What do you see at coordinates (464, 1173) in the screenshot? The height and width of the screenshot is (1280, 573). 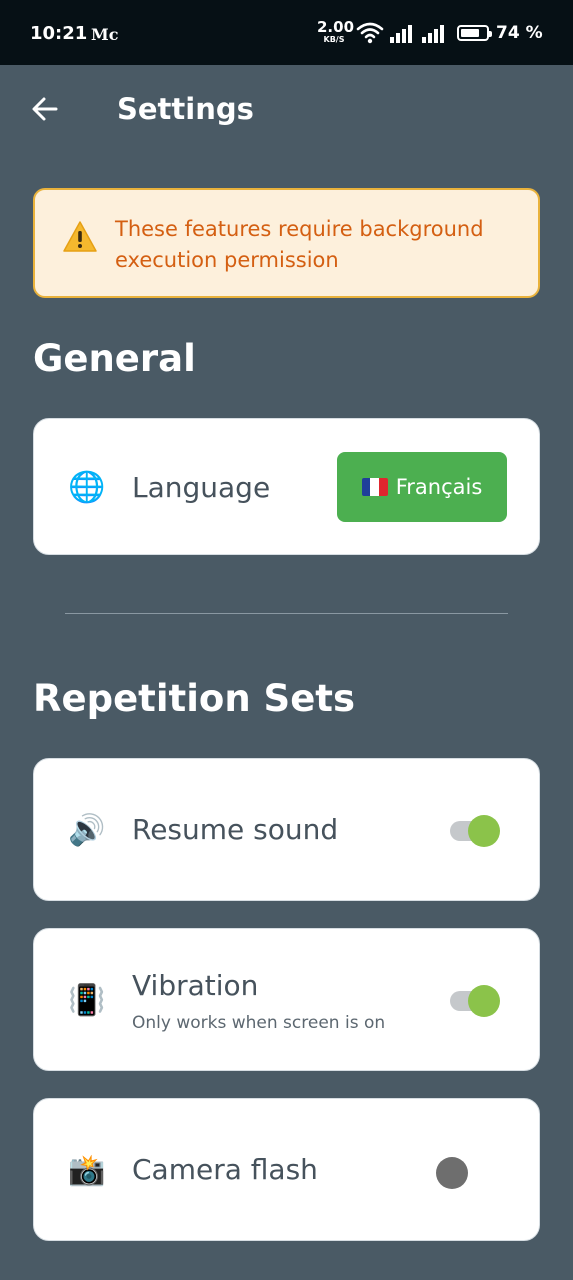 I see `camera-flash-toggle` at bounding box center [464, 1173].